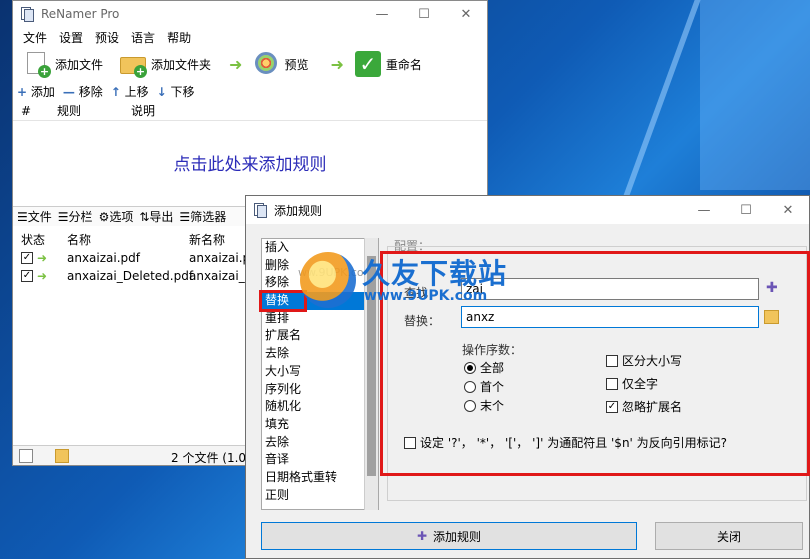  I want to click on export-menu-label: 导出, so click(161, 217).